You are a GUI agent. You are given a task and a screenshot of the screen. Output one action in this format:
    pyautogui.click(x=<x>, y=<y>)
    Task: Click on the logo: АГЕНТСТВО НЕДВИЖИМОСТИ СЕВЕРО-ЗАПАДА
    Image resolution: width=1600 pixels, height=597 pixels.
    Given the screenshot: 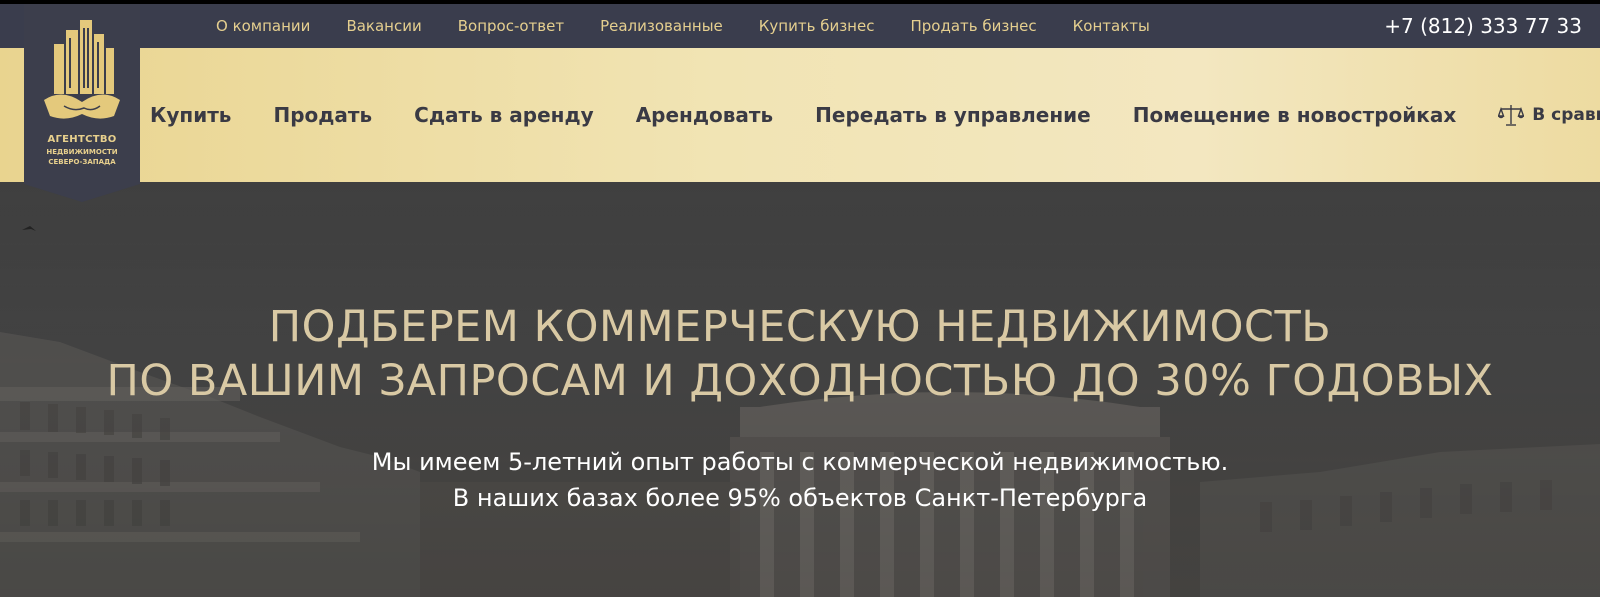 What is the action you would take?
    pyautogui.click(x=82, y=103)
    